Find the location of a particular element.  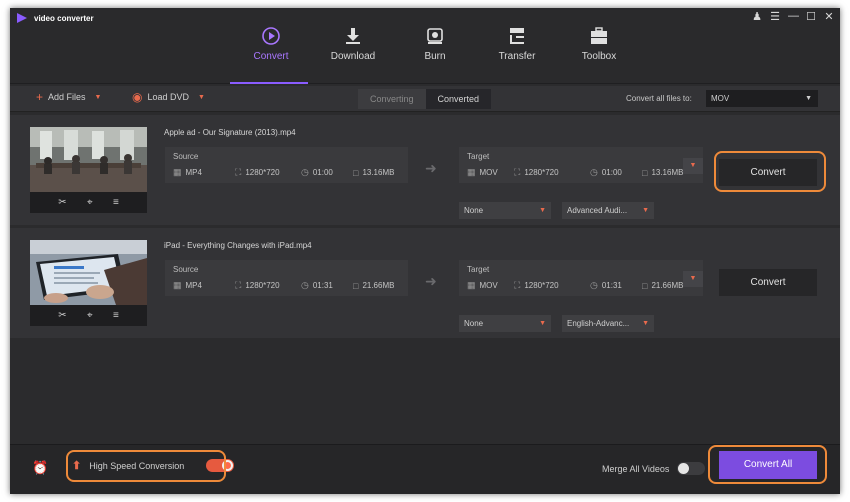

audio-select: Advanced Audi... ▼ is located at coordinates (608, 210).